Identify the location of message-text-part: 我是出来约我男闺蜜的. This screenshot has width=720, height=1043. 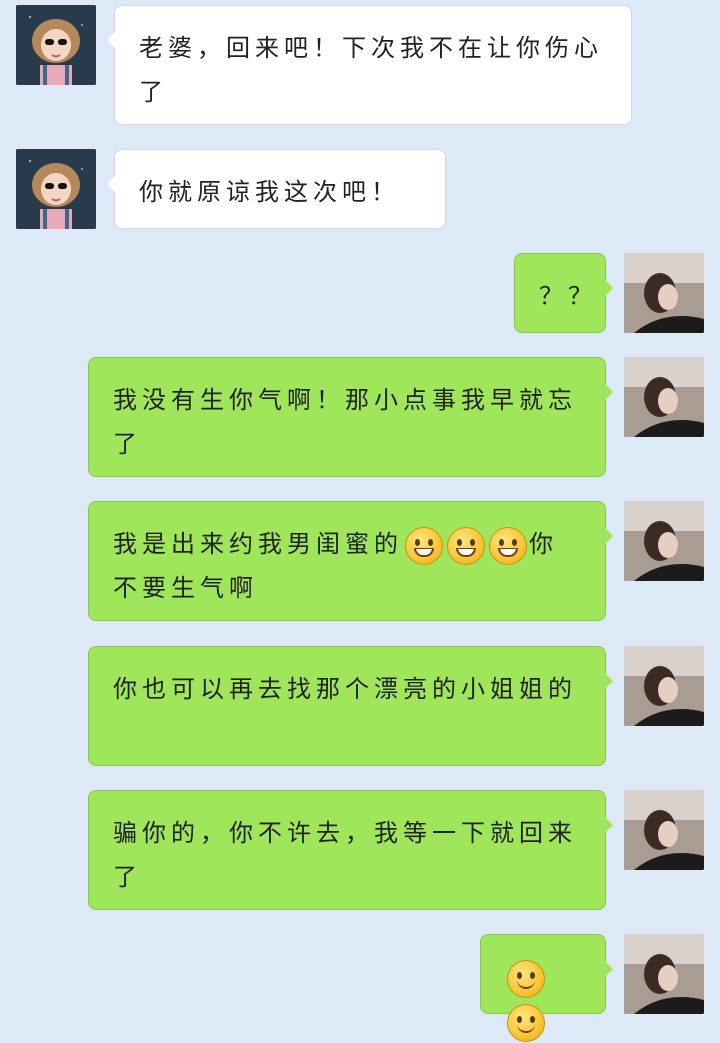
(258, 544).